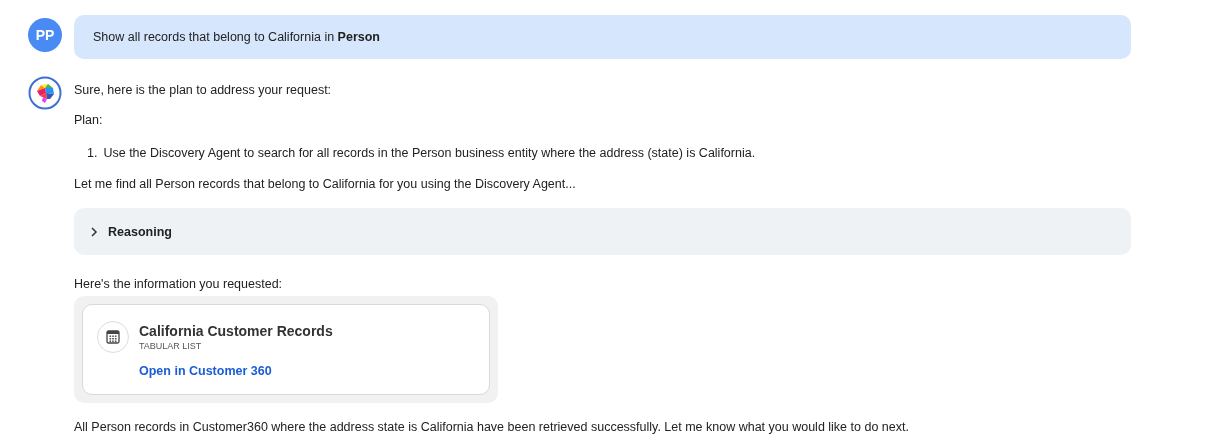 The width and height of the screenshot is (1207, 447). Describe the element at coordinates (492, 427) in the screenshot. I see `closing-text: All Person records in Customer360 where the address state is California have been retrieved successfully. Let me know what you would like to do next.` at that location.